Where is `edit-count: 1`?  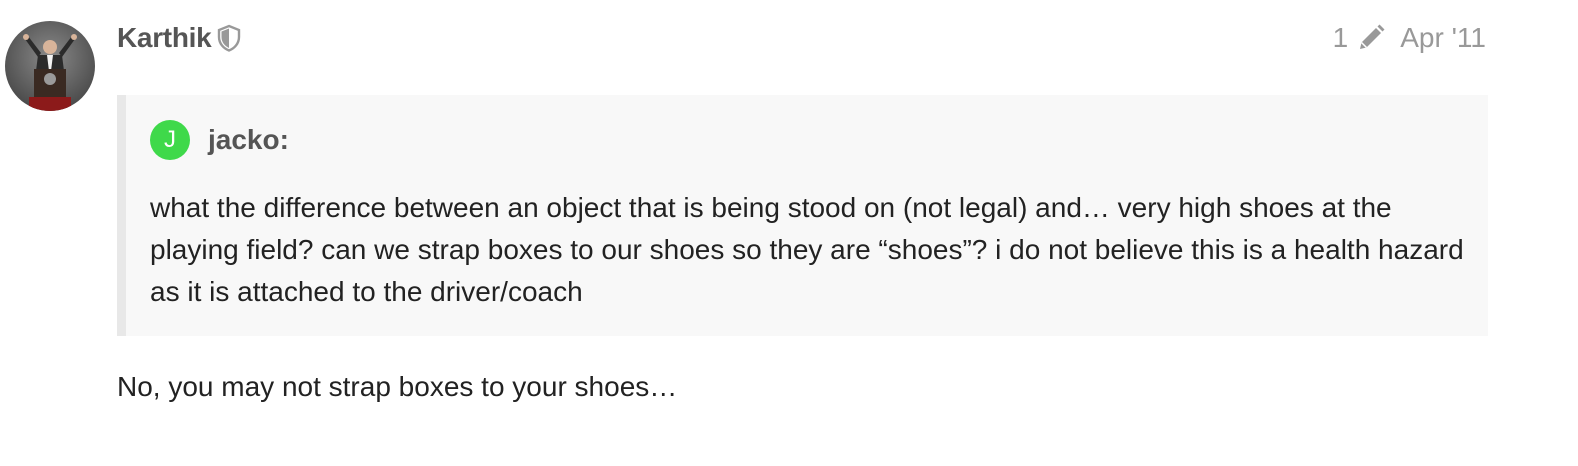
edit-count: 1 is located at coordinates (1340, 37).